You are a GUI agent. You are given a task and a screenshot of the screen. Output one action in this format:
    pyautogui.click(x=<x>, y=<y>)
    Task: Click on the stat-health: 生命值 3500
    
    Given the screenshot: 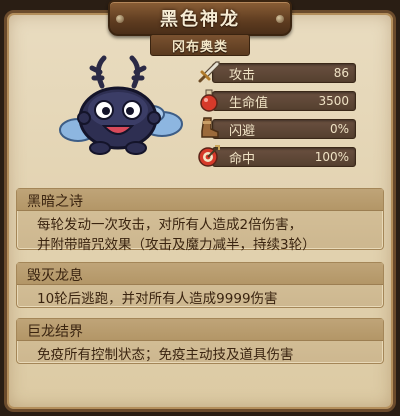 What is the action you would take?
    pyautogui.click(x=276, y=100)
    